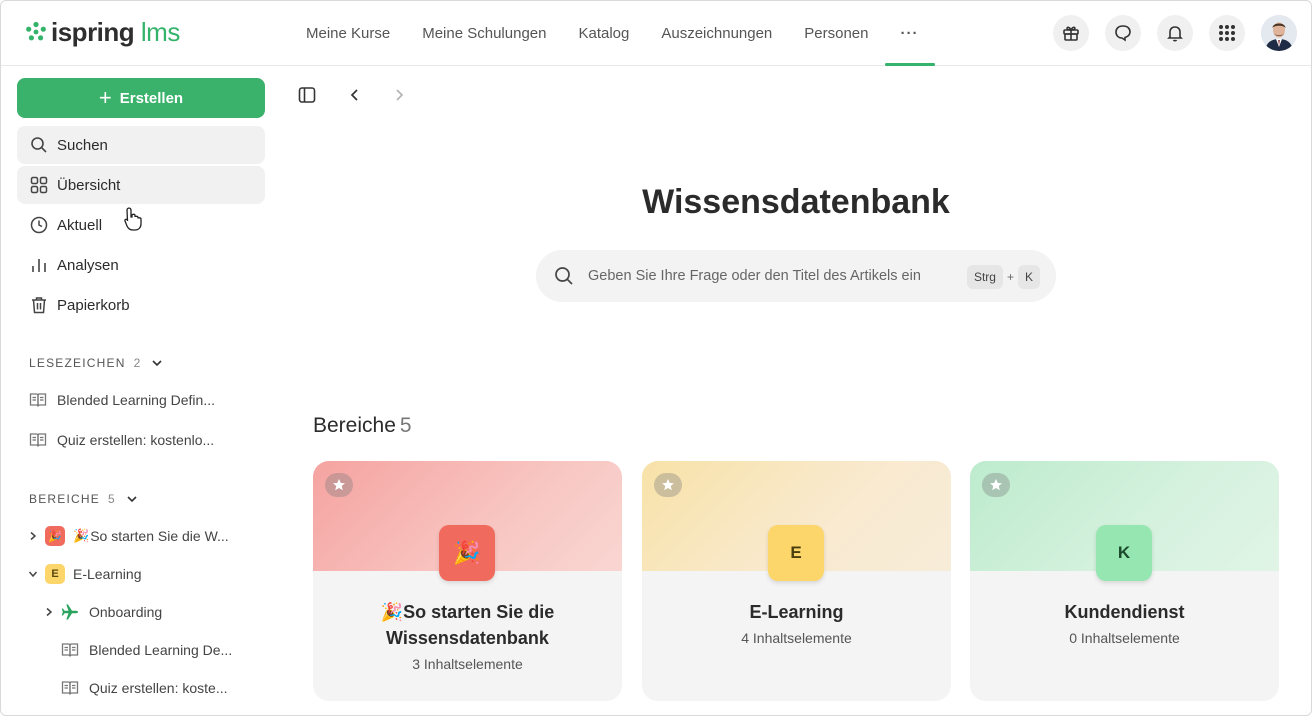 The height and width of the screenshot is (716, 1312). I want to click on sidebar-item-analytics: Analysen, so click(141, 265).